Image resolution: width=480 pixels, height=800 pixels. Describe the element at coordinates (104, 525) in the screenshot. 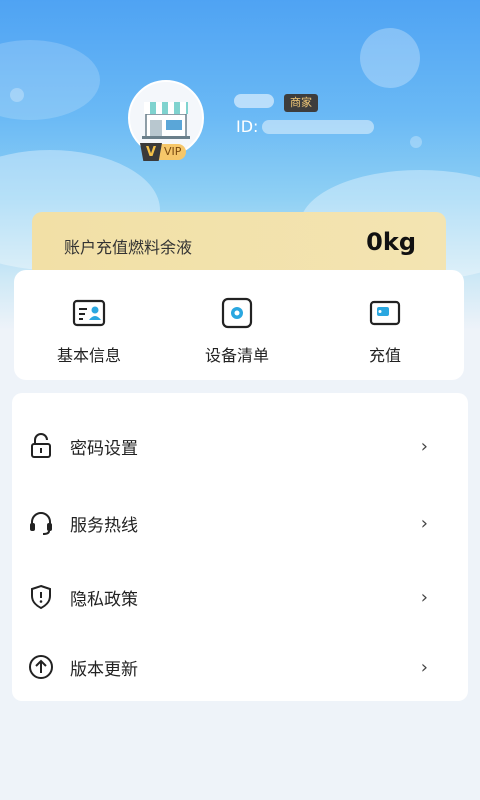

I see `menu-item-label: 服务热线` at that location.